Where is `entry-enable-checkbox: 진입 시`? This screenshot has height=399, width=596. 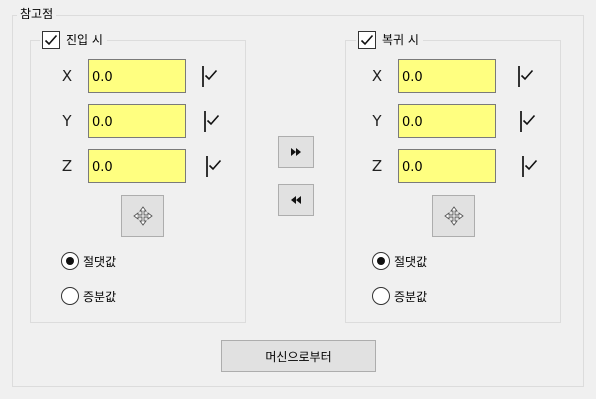 entry-enable-checkbox: 진입 시 is located at coordinates (73, 40).